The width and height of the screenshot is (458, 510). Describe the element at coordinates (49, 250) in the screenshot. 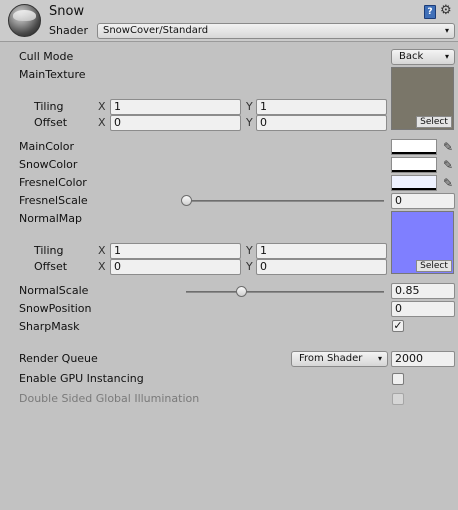

I see `normal-tiling-label: Tiling` at that location.